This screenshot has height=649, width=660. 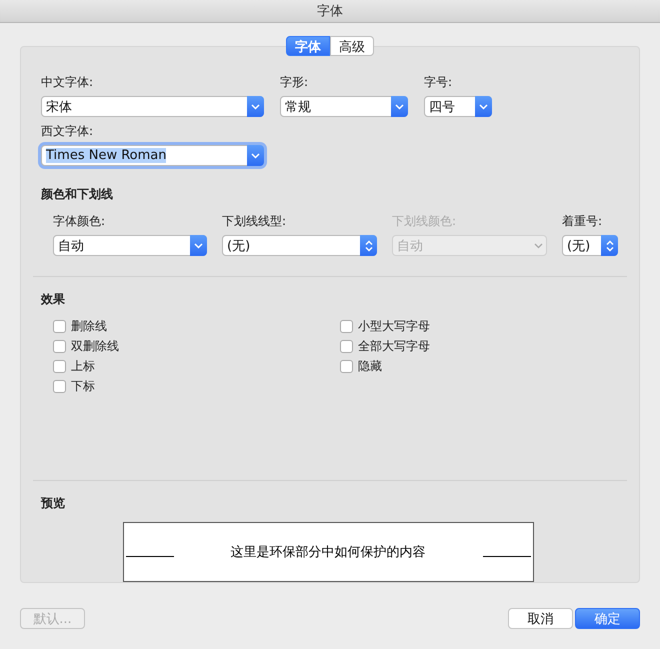 I want to click on tab: 高级, so click(x=352, y=46).